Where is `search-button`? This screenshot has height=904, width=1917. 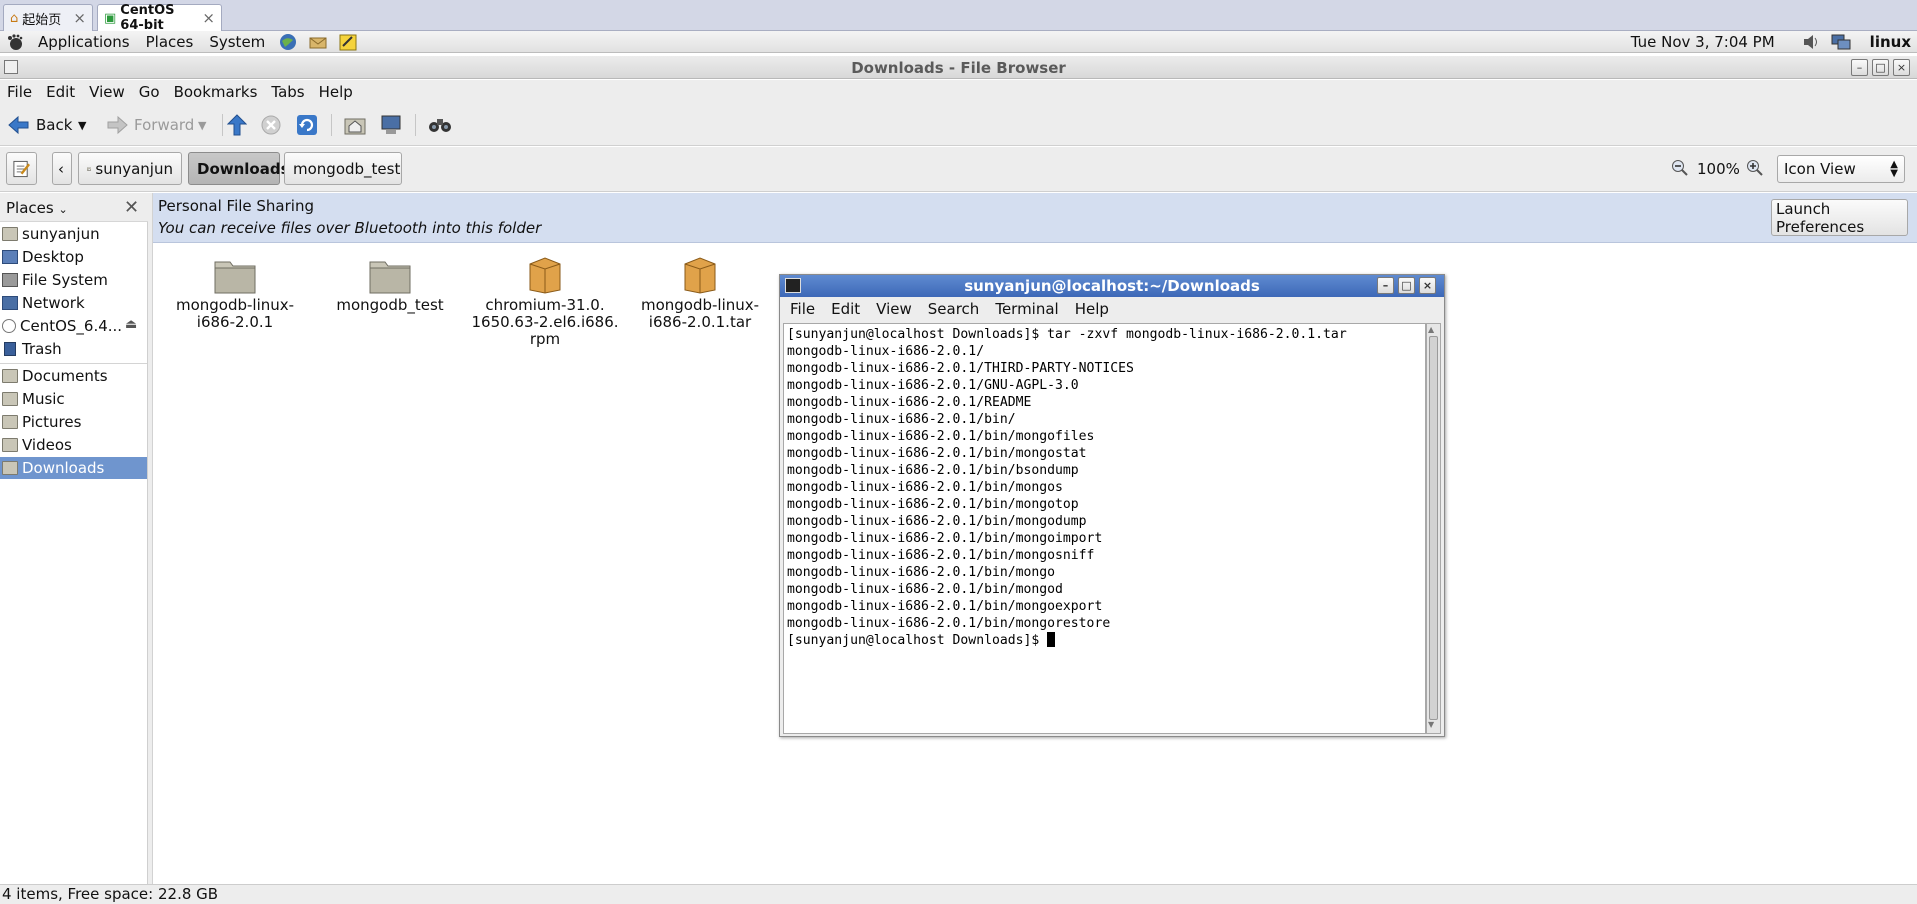 search-button is located at coordinates (440, 125).